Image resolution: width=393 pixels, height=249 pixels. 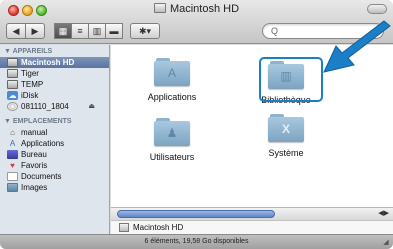 What do you see at coordinates (275, 31) in the screenshot?
I see `search-icon: Q` at bounding box center [275, 31].